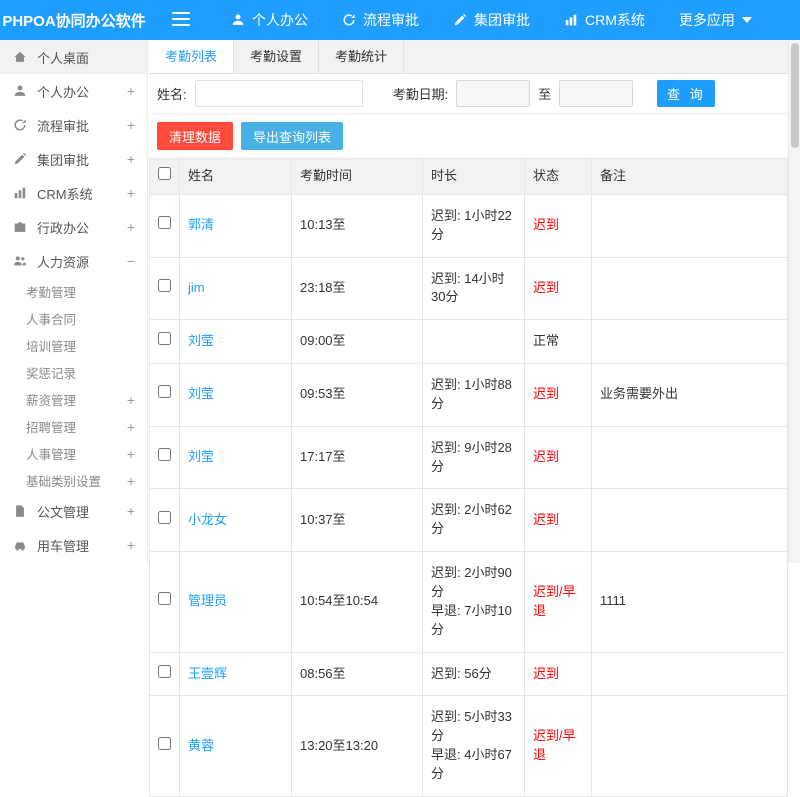 Image resolution: width=800 pixels, height=797 pixels. What do you see at coordinates (794, 95) in the screenshot?
I see `scrollbar-thumb` at bounding box center [794, 95].